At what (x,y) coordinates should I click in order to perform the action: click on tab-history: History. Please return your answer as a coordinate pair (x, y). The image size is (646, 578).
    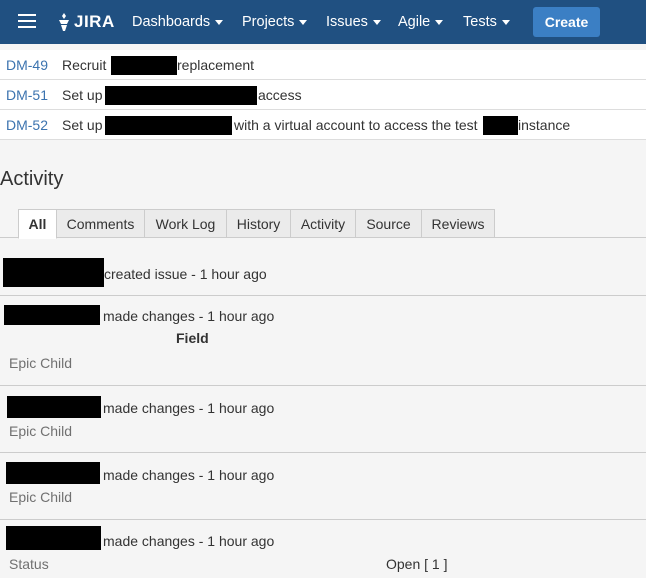
    Looking at the image, I should click on (258, 223).